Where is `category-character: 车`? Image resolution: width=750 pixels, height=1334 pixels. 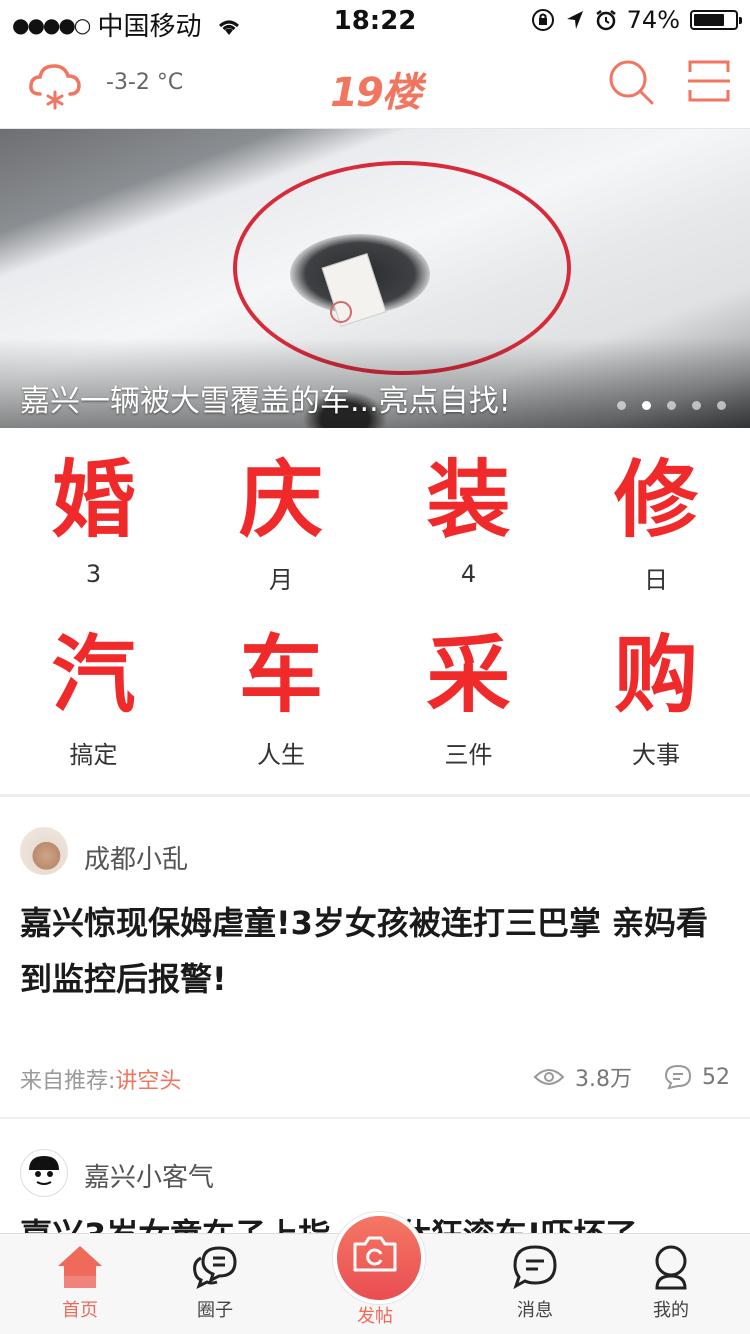
category-character: 车 is located at coordinates (280, 675).